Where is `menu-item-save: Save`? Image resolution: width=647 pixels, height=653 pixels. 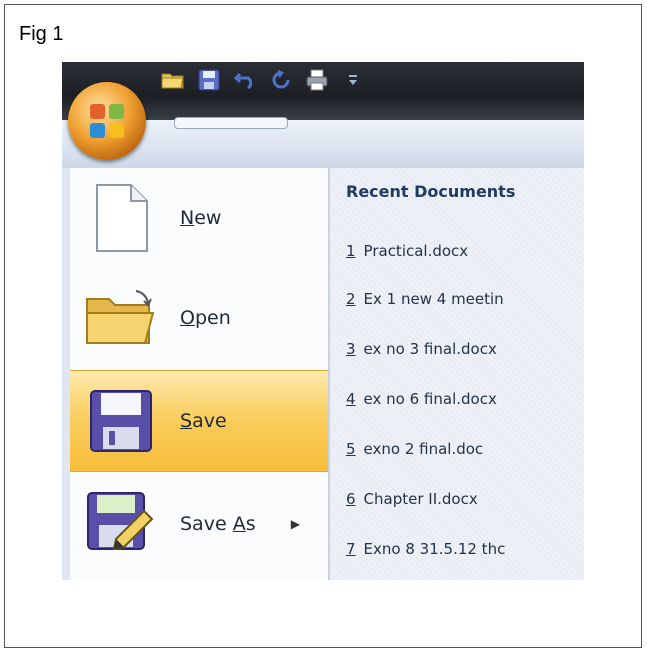
menu-item-save: Save is located at coordinates (199, 421).